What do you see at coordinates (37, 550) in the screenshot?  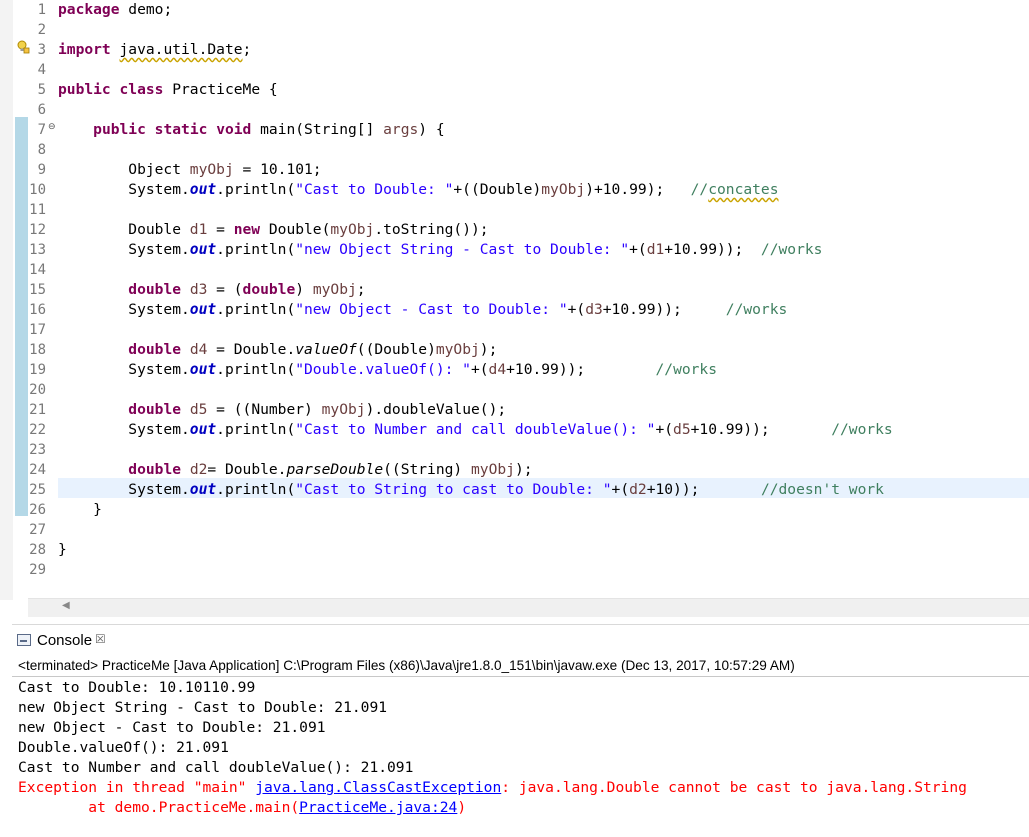 I see `line-number: 28` at bounding box center [37, 550].